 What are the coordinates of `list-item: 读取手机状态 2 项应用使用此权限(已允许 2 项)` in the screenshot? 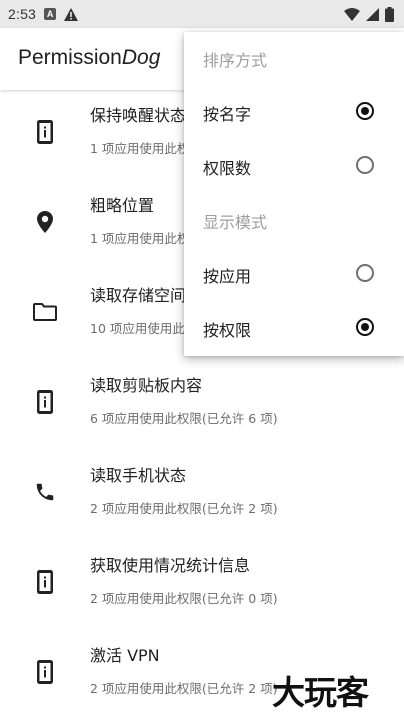 It's located at (202, 495).